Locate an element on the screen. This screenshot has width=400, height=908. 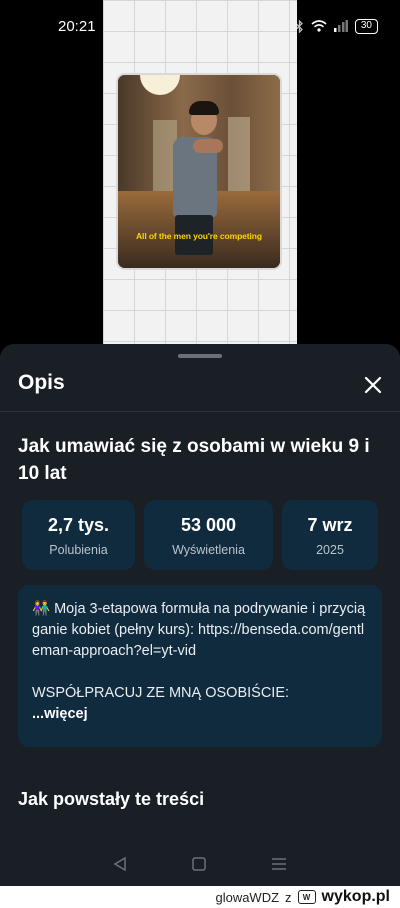
close-icon is located at coordinates (373, 385).